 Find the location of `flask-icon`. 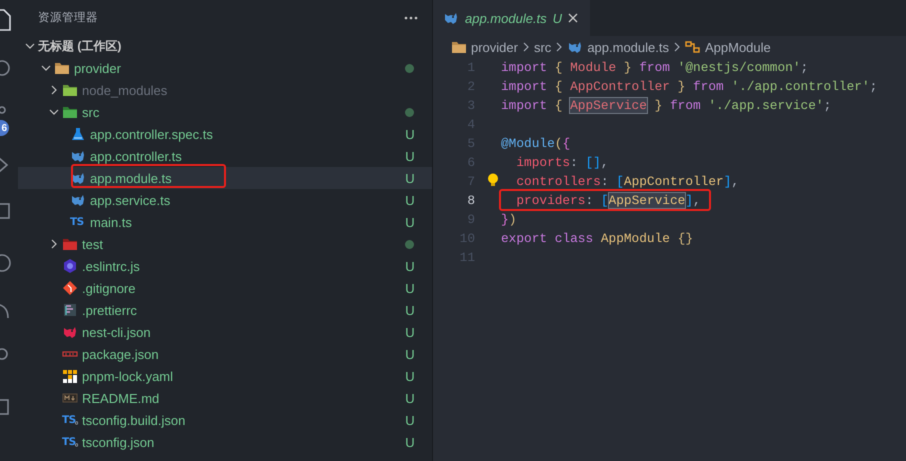

flask-icon is located at coordinates (78, 134).